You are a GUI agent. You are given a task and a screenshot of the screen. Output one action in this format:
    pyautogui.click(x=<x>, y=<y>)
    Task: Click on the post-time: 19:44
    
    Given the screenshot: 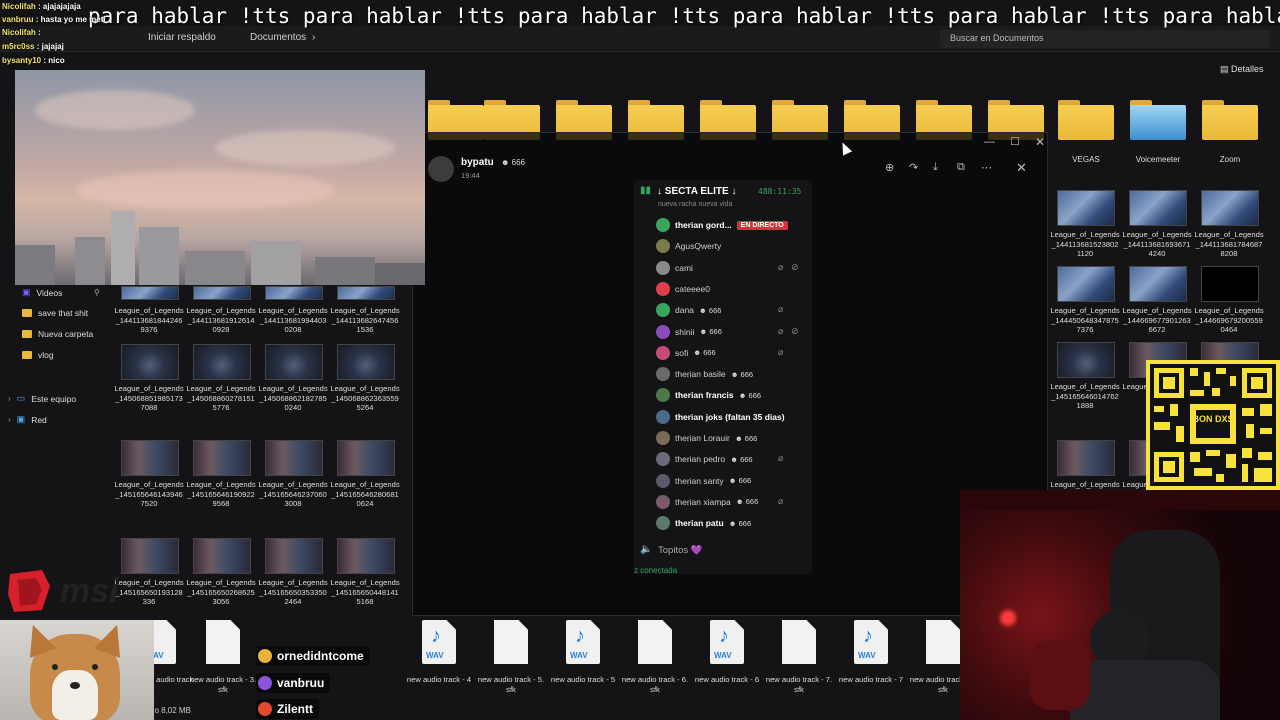 What is the action you would take?
    pyautogui.click(x=470, y=175)
    